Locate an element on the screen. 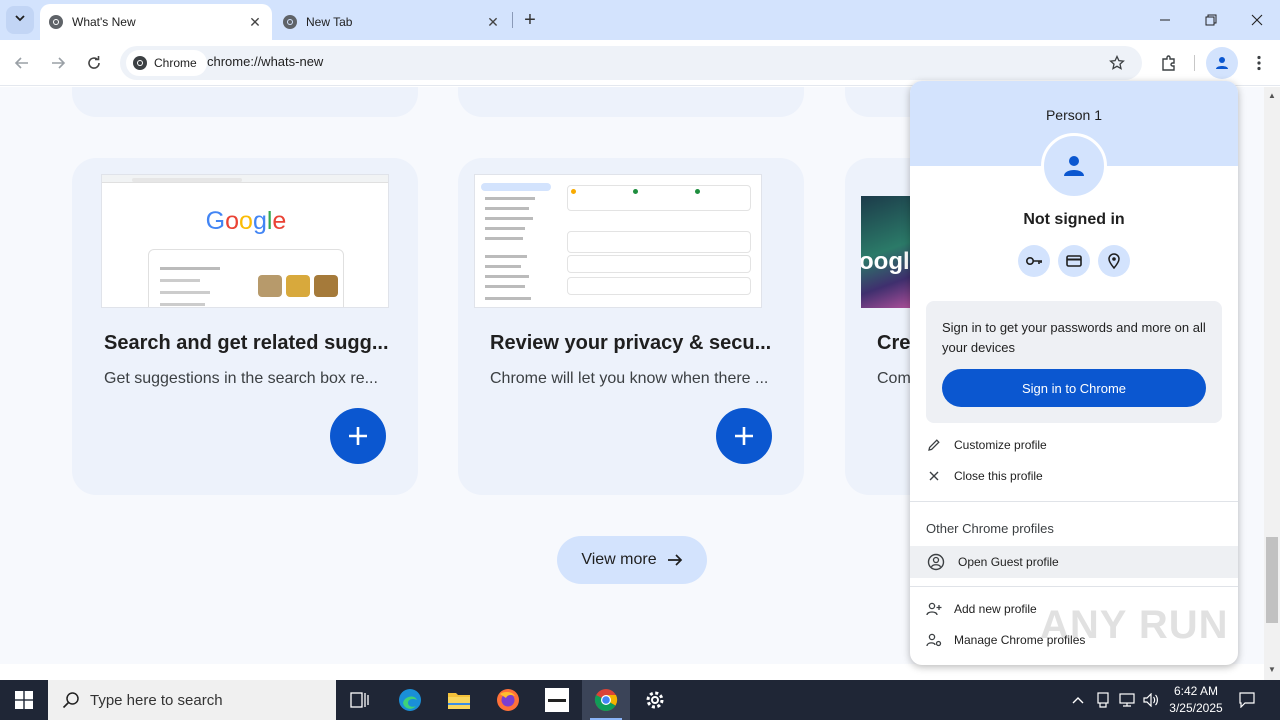 This screenshot has height=720, width=1280. menu-divider is located at coordinates (1074, 586).